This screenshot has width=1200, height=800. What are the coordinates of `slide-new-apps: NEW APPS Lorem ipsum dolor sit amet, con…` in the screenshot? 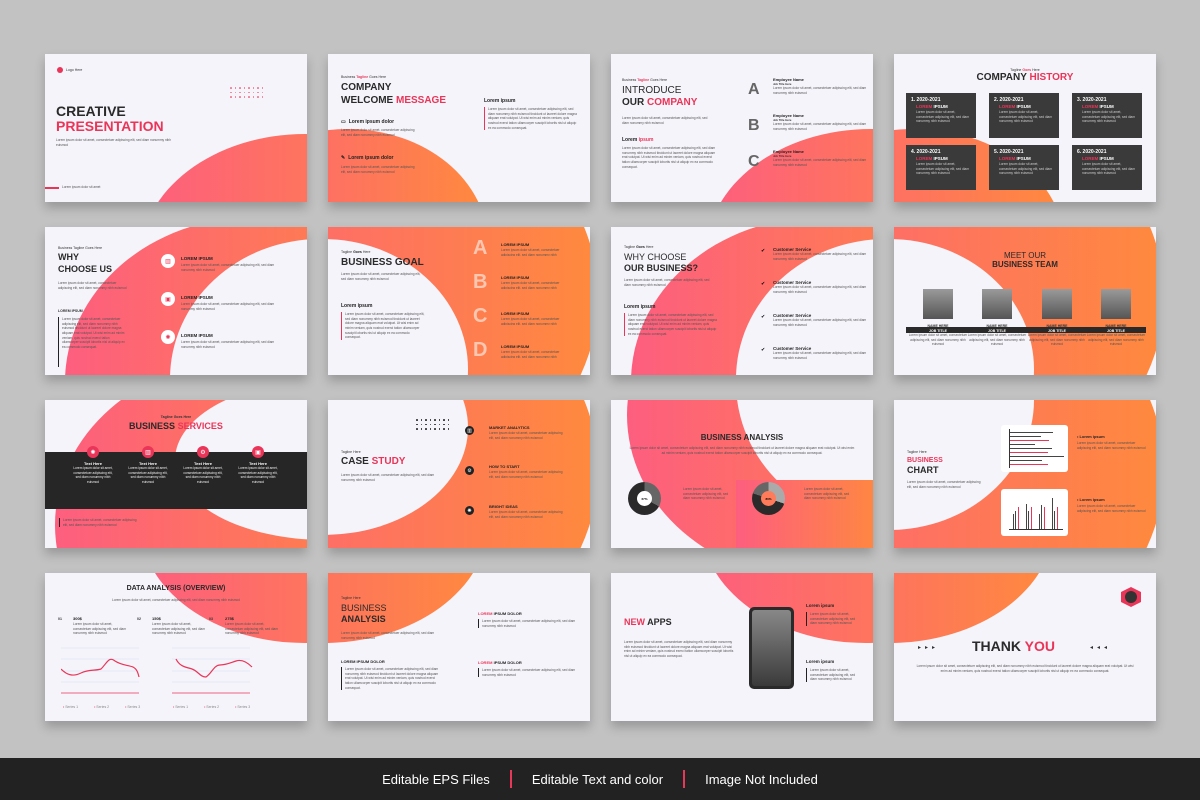 It's located at (742, 647).